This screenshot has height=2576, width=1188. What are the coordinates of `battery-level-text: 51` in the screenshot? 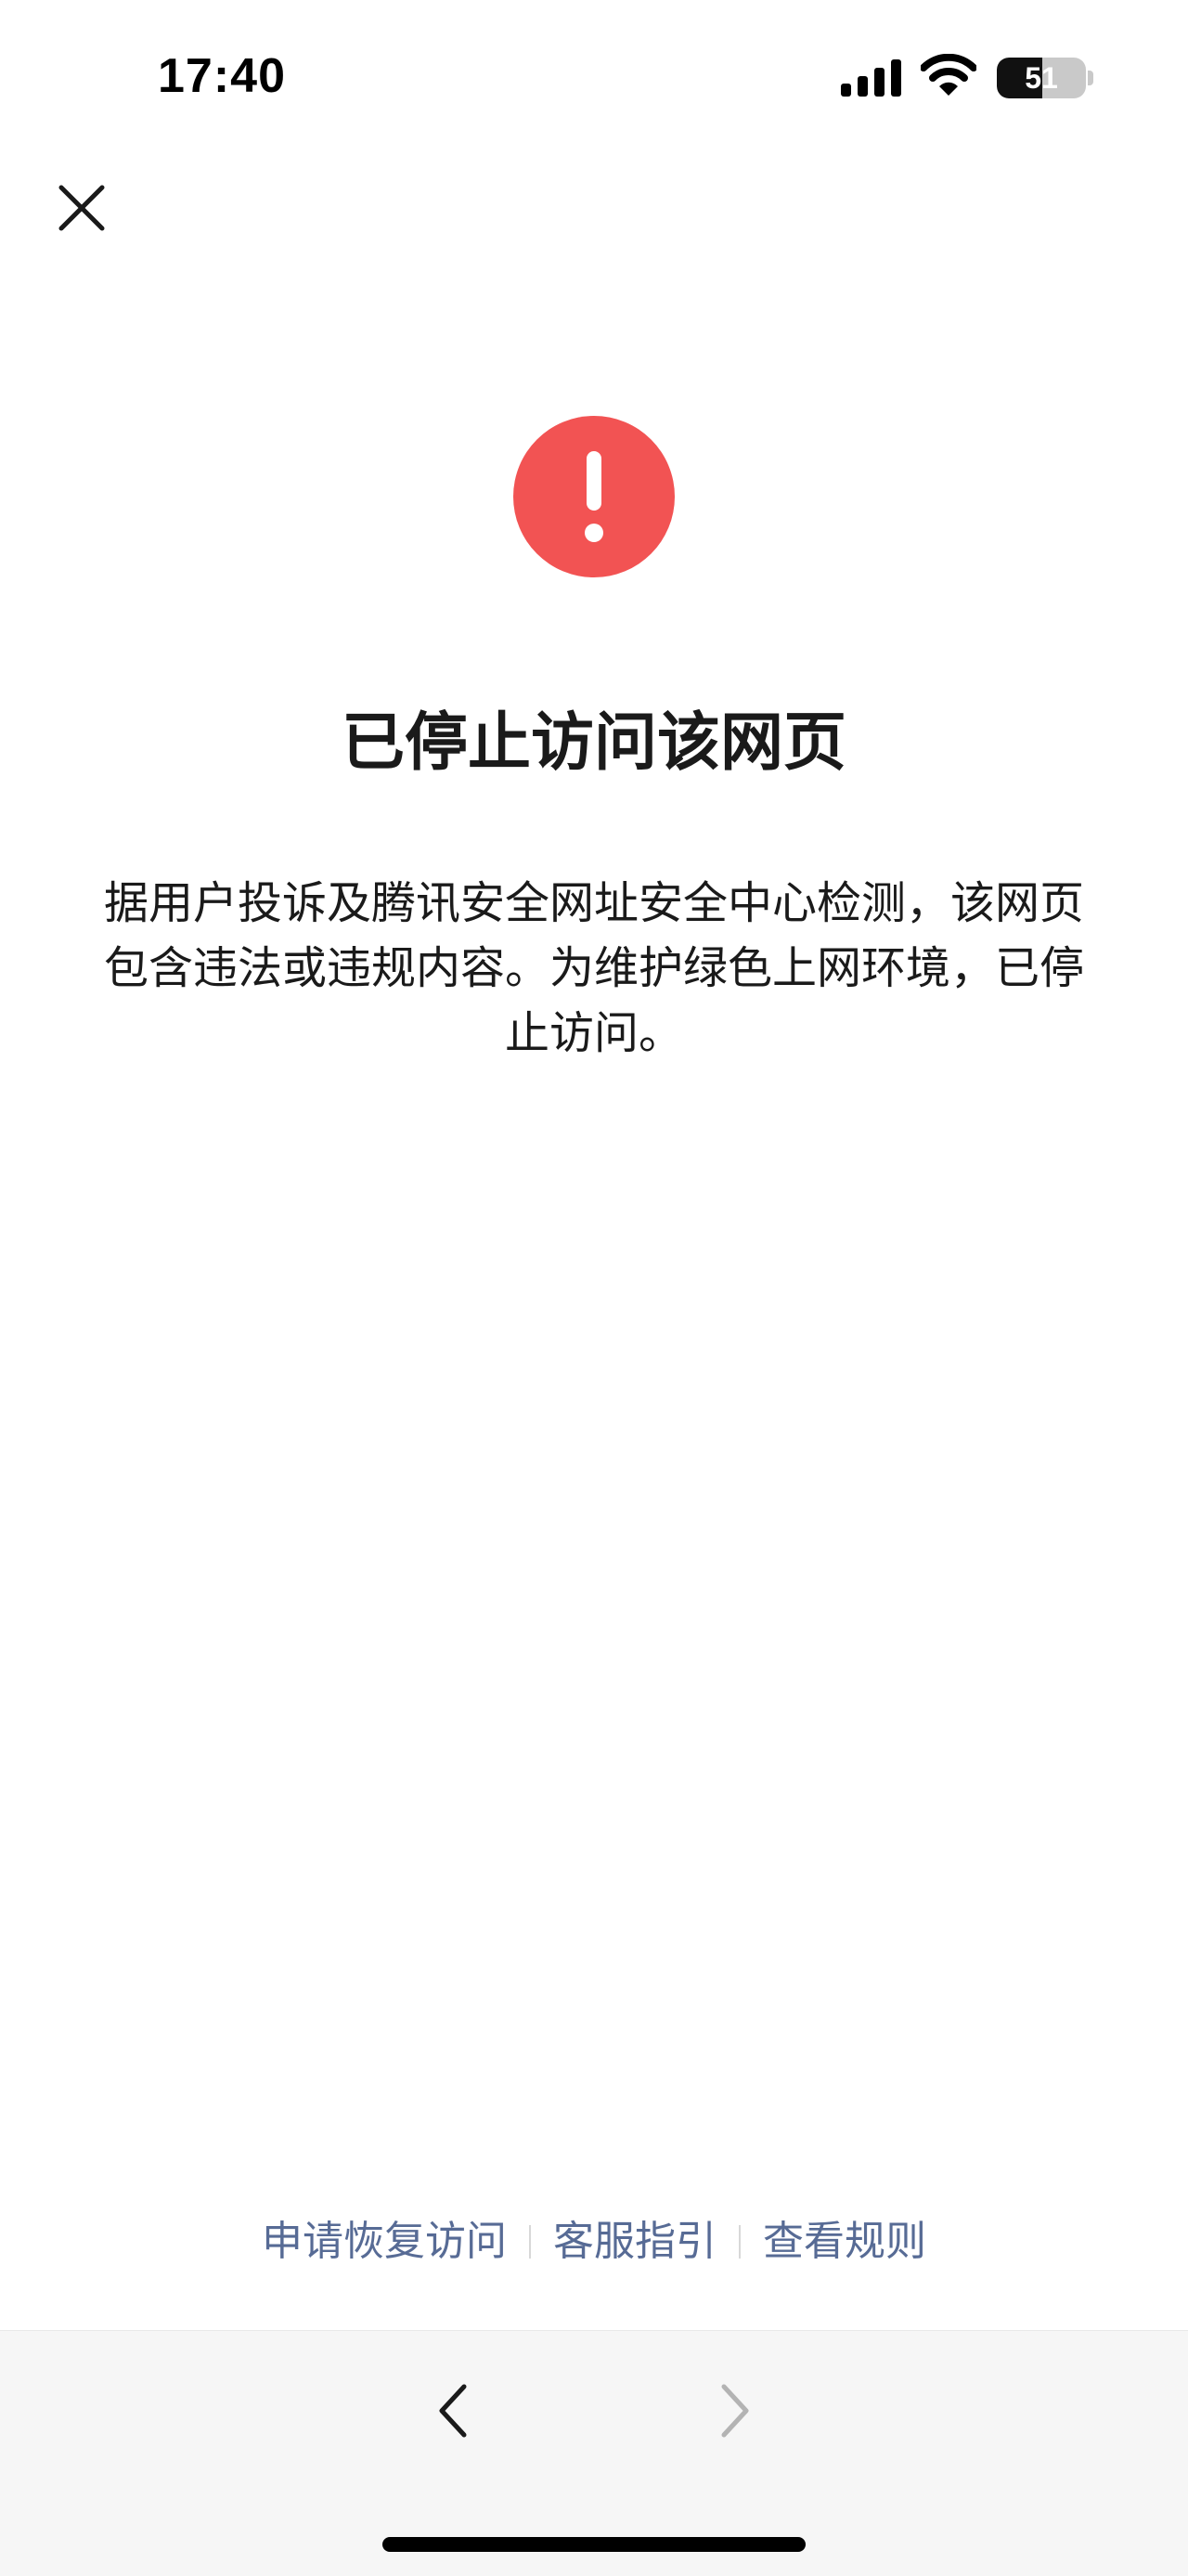 It's located at (1041, 78).